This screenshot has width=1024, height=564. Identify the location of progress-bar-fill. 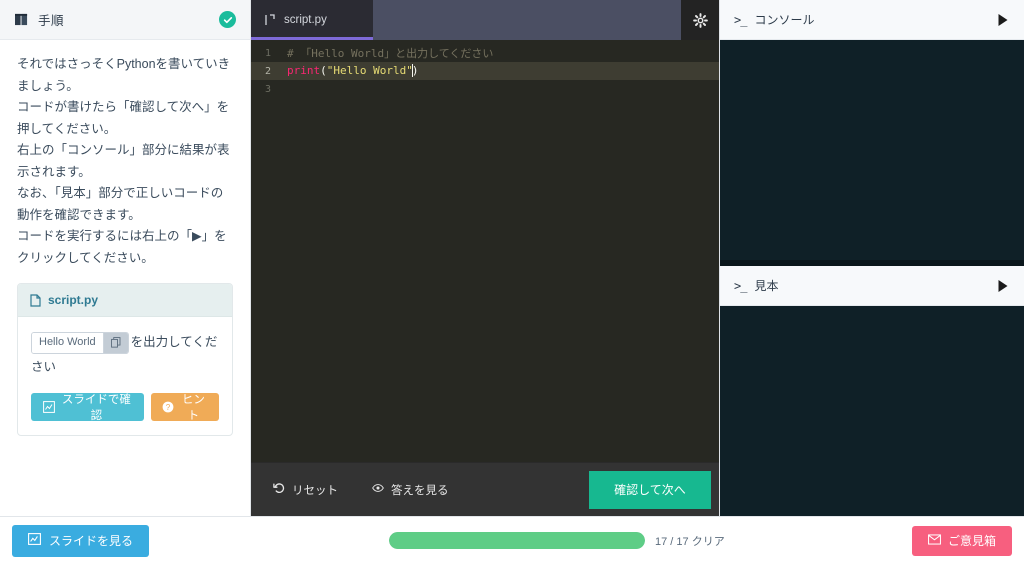
(517, 540).